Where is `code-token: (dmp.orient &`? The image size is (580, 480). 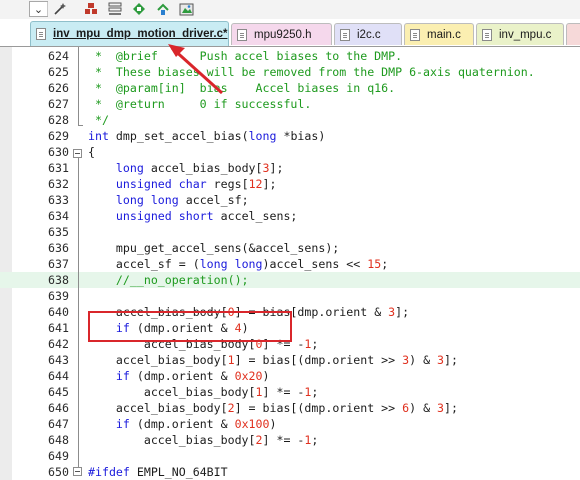 code-token: (dmp.orient & is located at coordinates (182, 376).